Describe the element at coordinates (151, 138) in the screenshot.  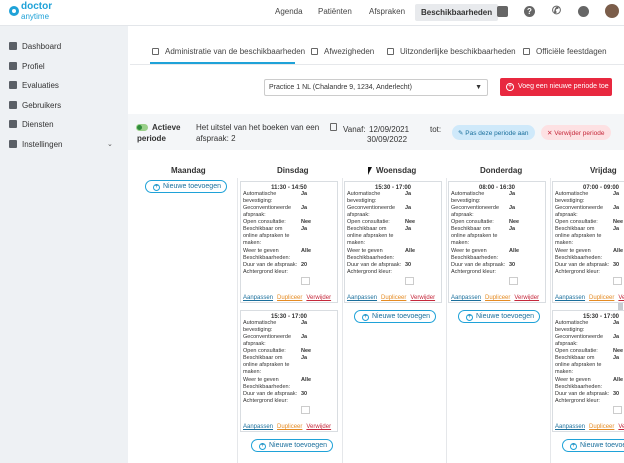
I see `period-status-line2: periode` at that location.